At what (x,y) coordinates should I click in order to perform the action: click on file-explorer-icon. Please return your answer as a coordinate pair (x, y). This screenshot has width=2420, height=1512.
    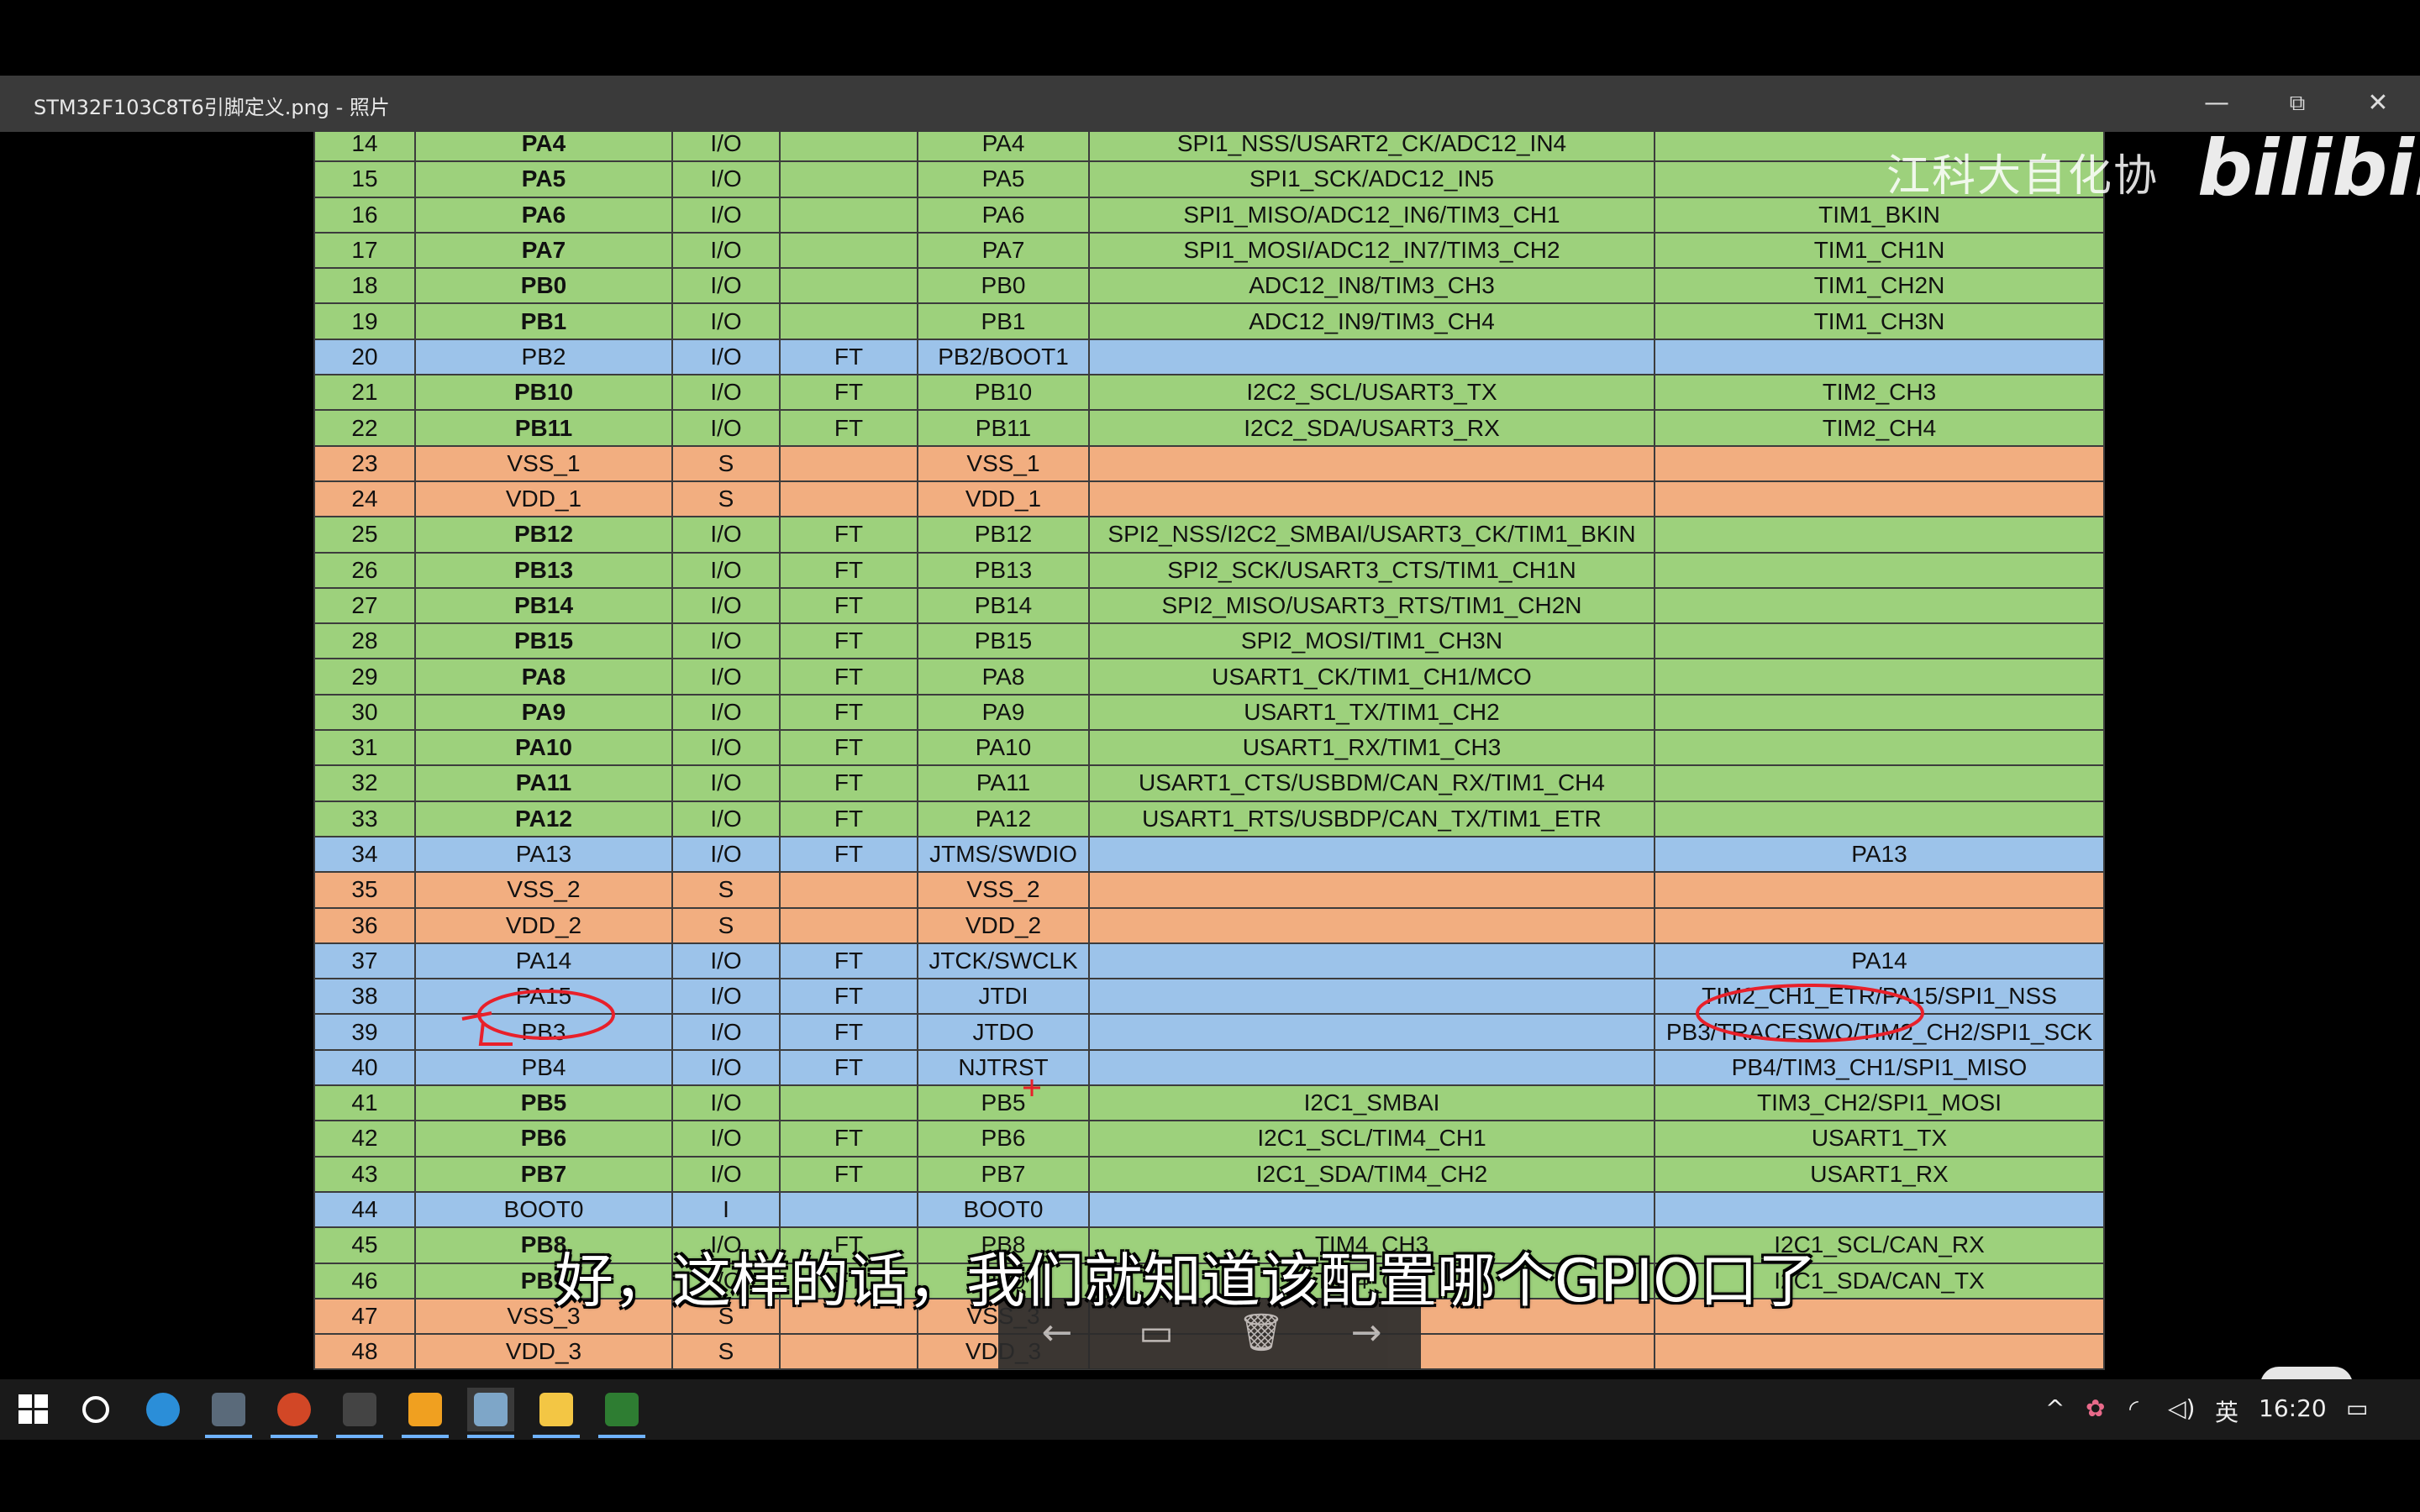
    Looking at the image, I should click on (556, 1413).